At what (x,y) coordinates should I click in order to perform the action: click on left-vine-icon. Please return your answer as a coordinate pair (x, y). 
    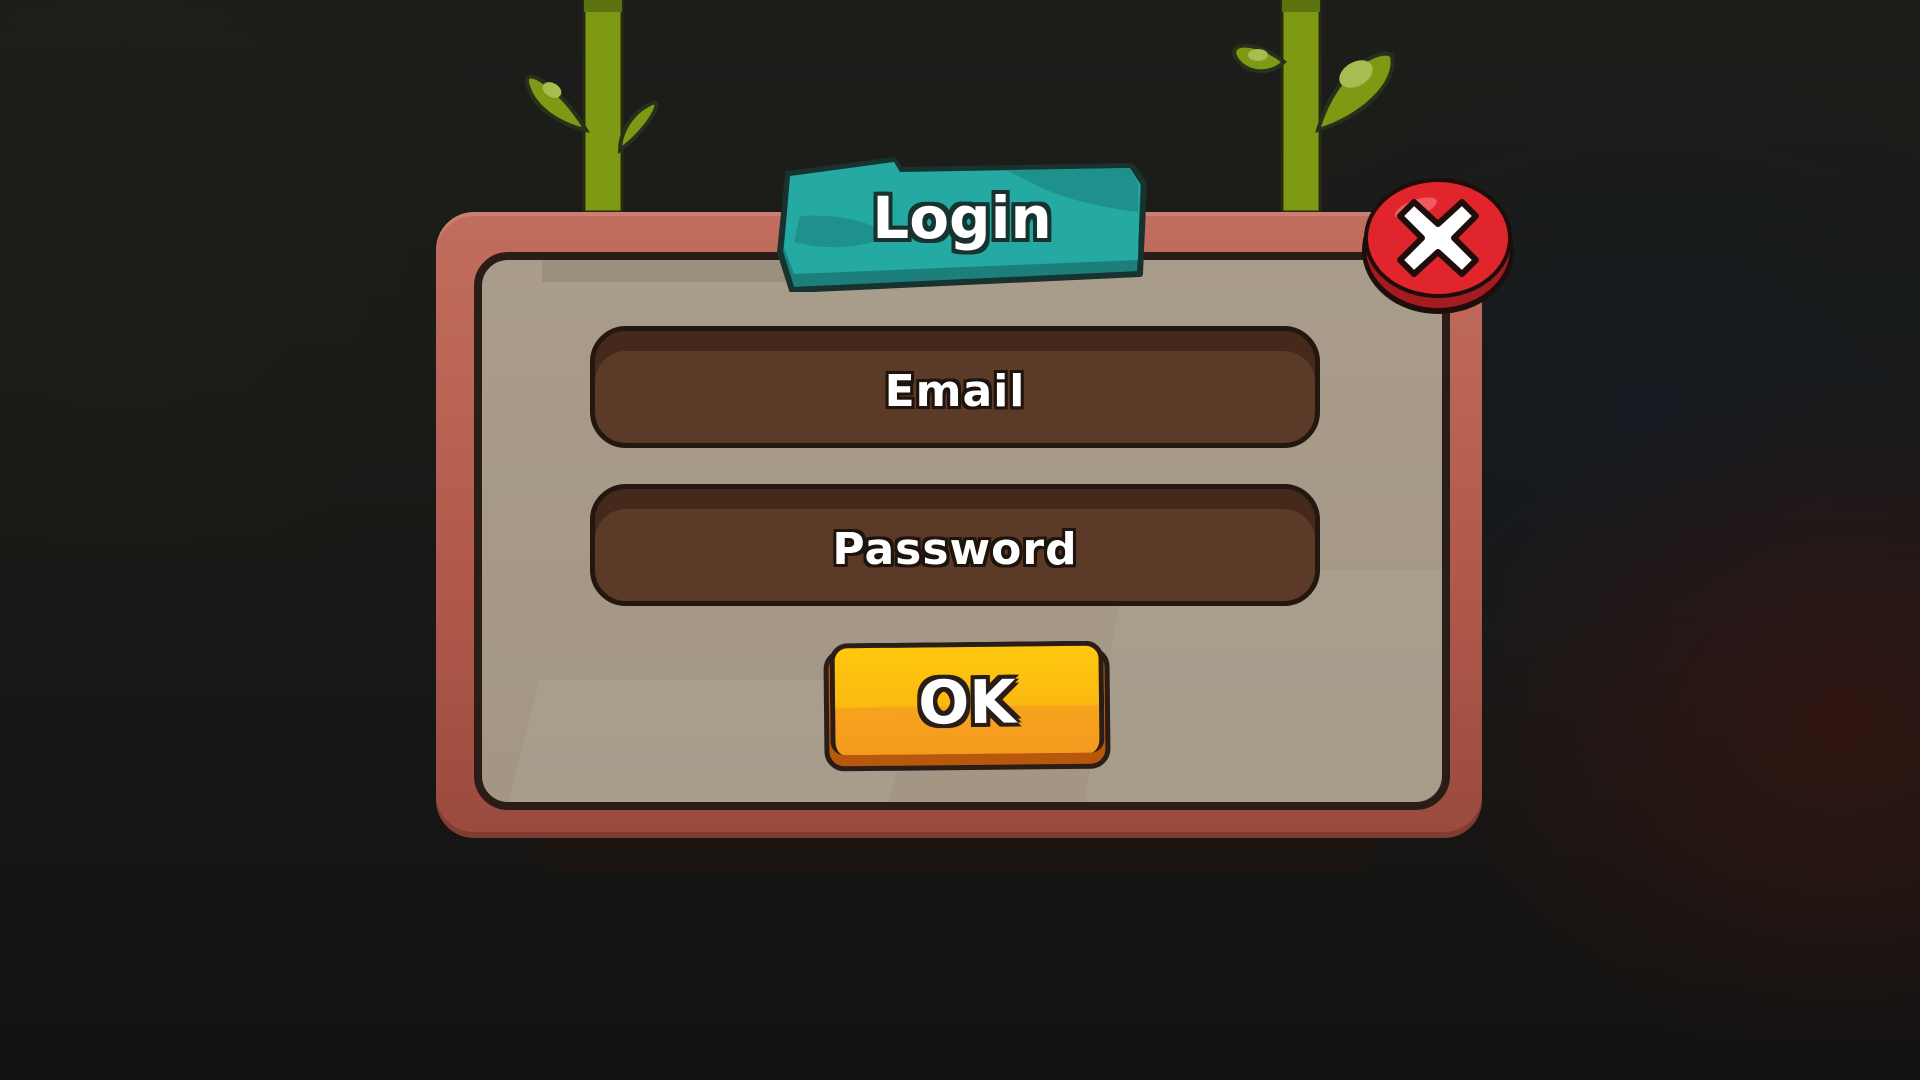
    Looking at the image, I should click on (592, 107).